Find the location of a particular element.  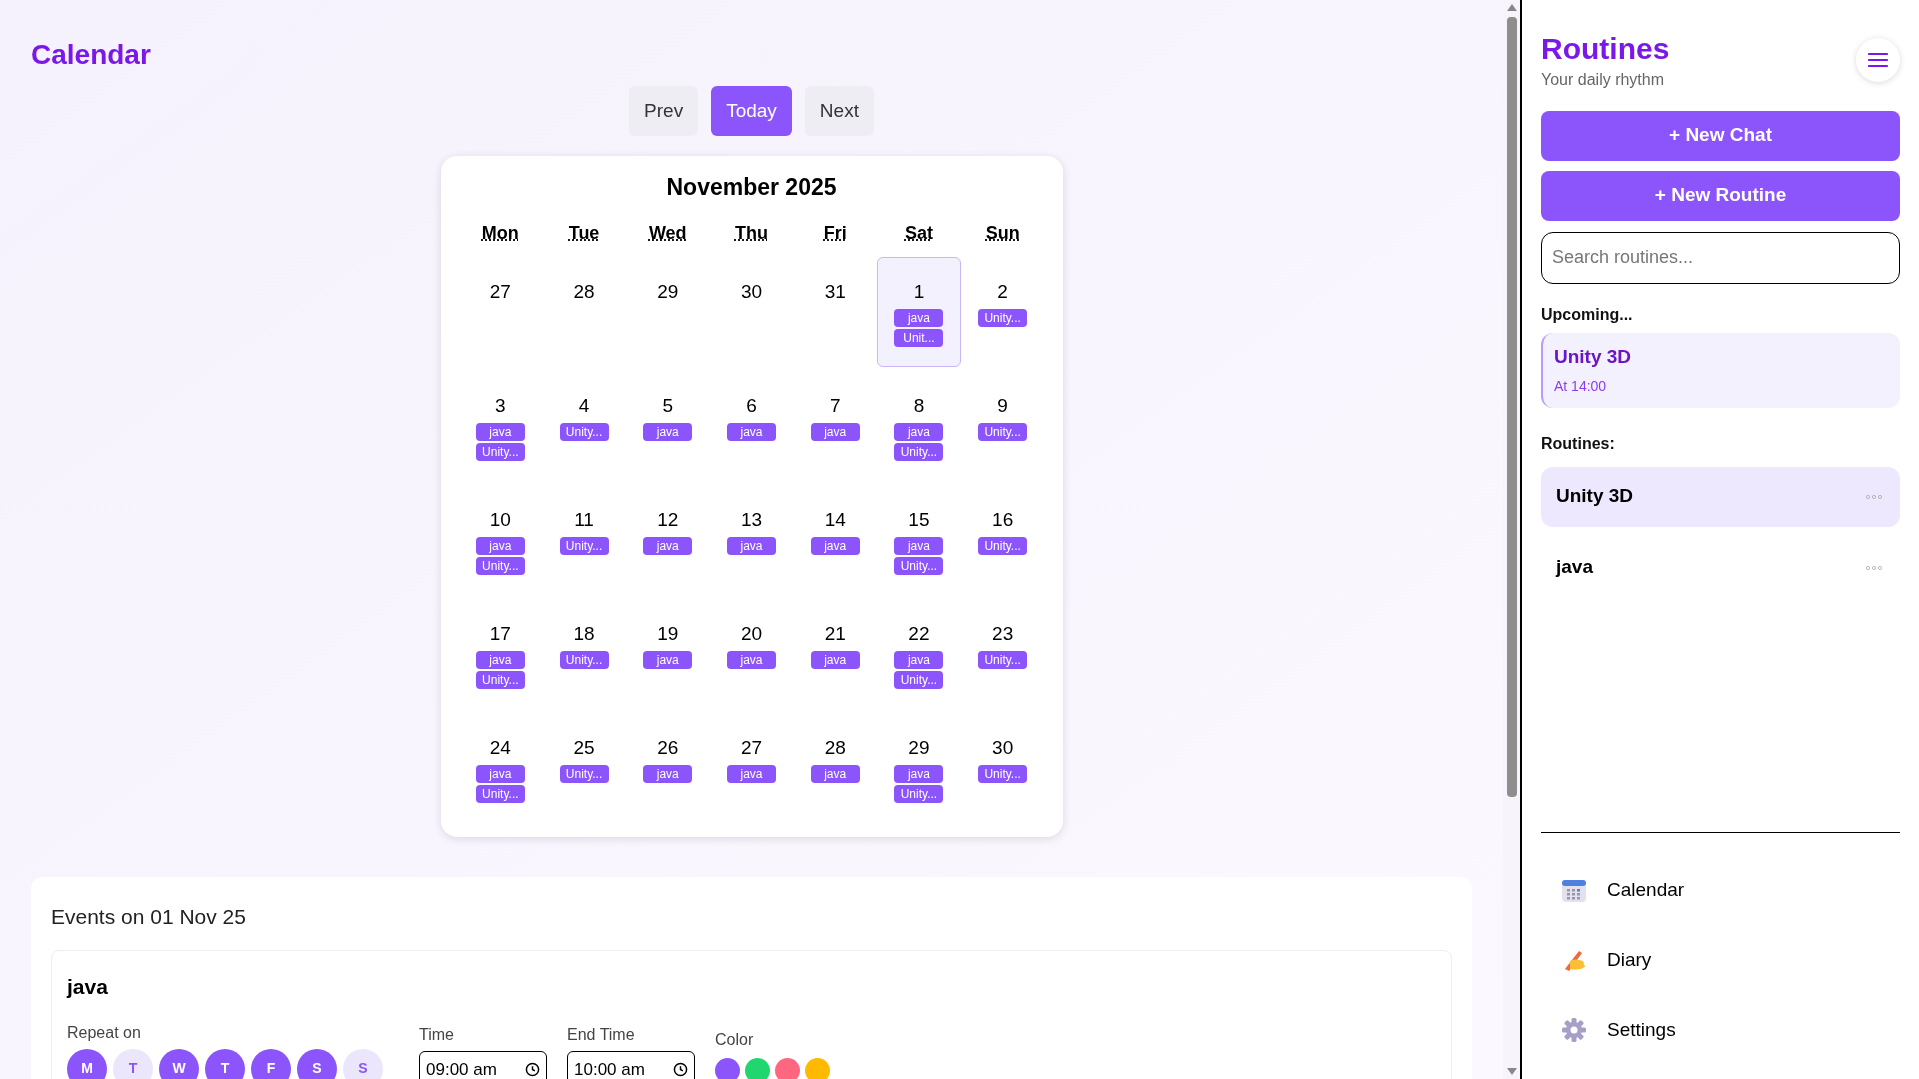

nav-button: Next is located at coordinates (839, 111).